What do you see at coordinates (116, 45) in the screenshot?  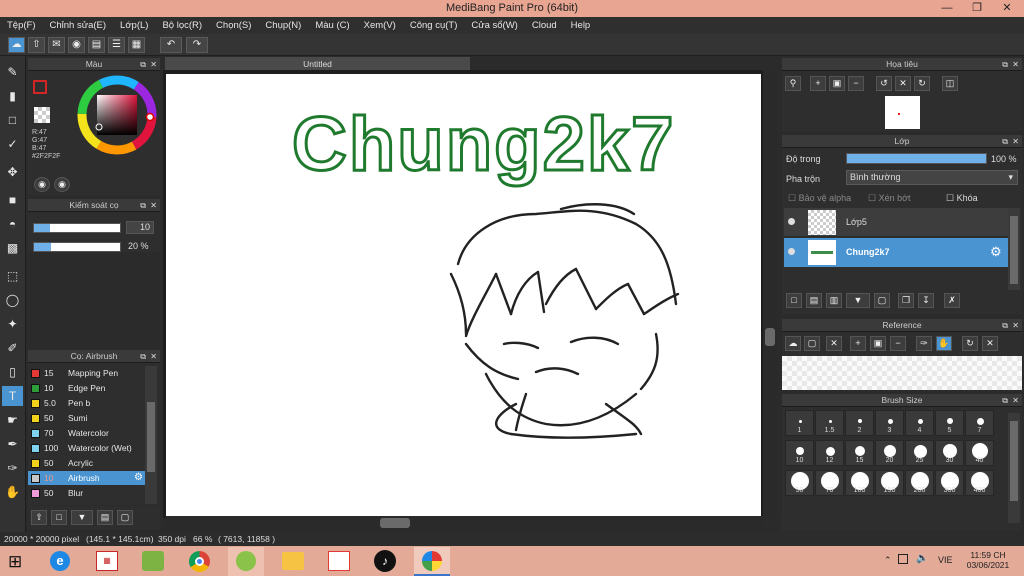 I see `list-icon: ☰` at bounding box center [116, 45].